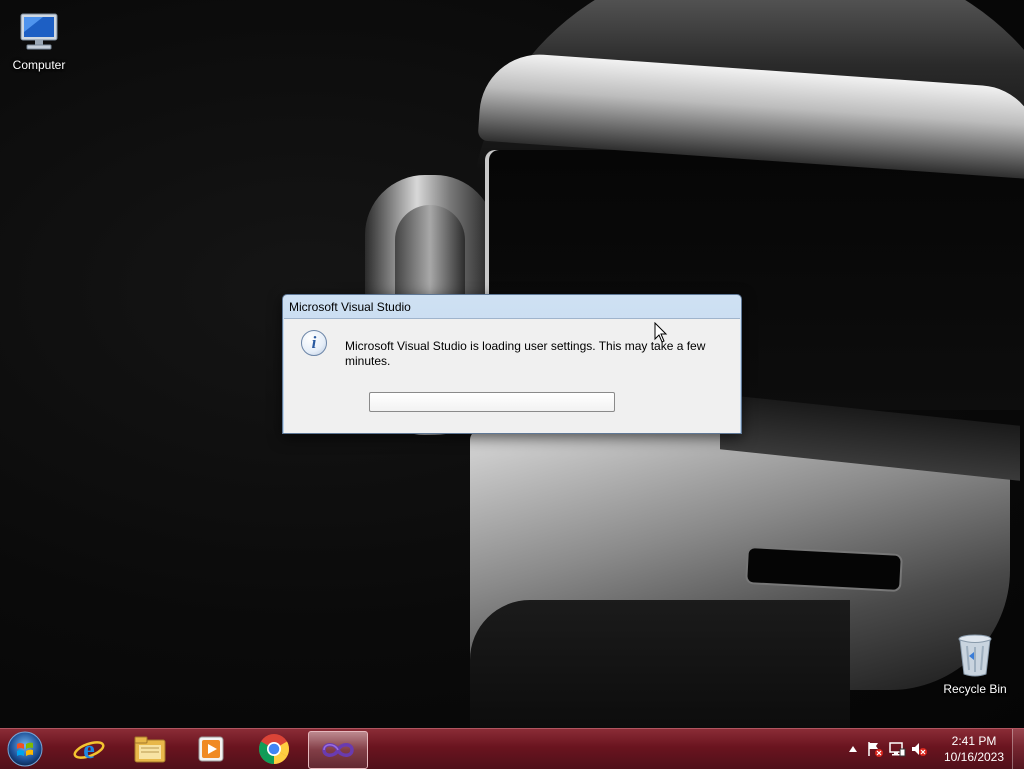 Image resolution: width=1024 pixels, height=773 pixels. I want to click on recycle-bin-icon, so click(975, 655).